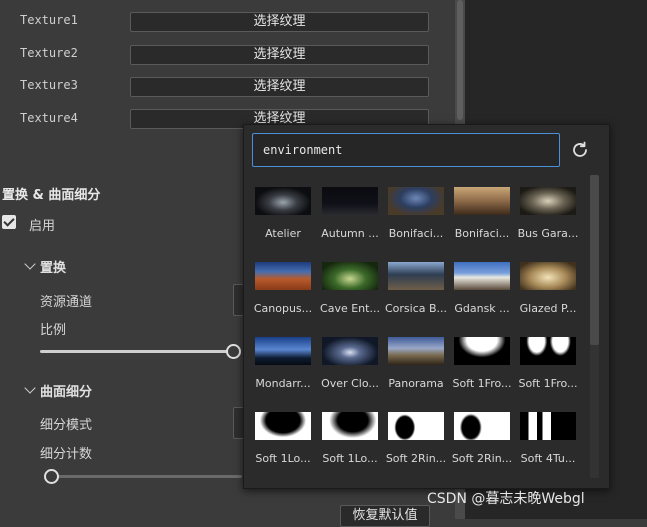 The height and width of the screenshot is (527, 647). What do you see at coordinates (147, 476) in the screenshot?
I see `tessellation-count-slider-track` at bounding box center [147, 476].